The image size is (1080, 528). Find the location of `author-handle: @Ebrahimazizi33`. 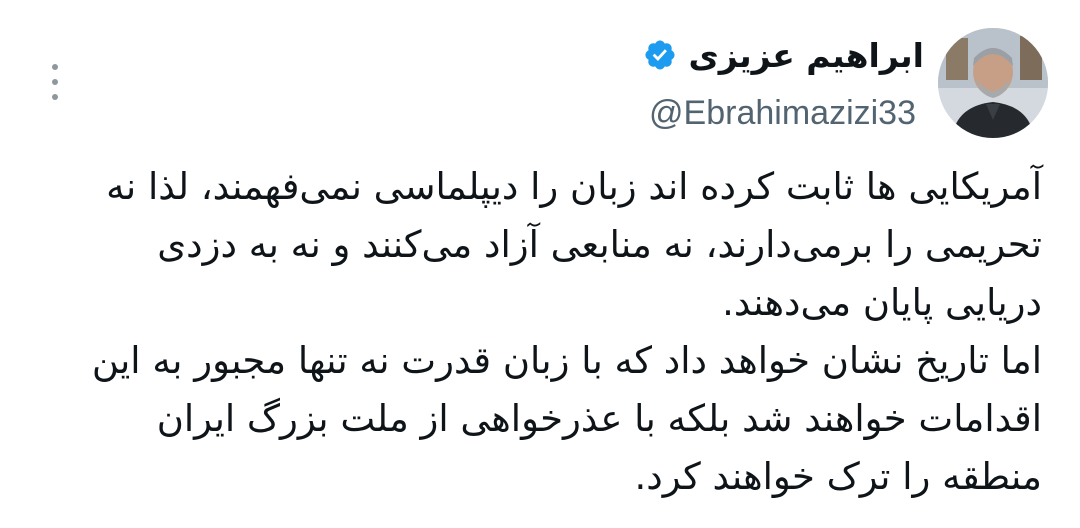

author-handle: @Ebrahimazizi33 is located at coordinates (782, 113).